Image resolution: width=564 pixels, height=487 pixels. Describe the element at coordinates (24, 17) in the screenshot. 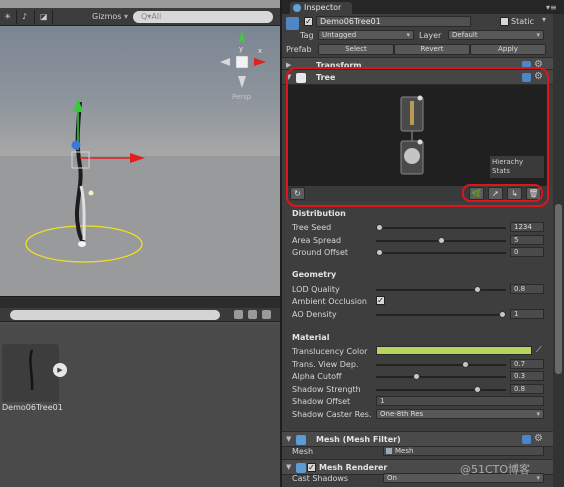

I see `audio-toggle-icon: ♪` at that location.